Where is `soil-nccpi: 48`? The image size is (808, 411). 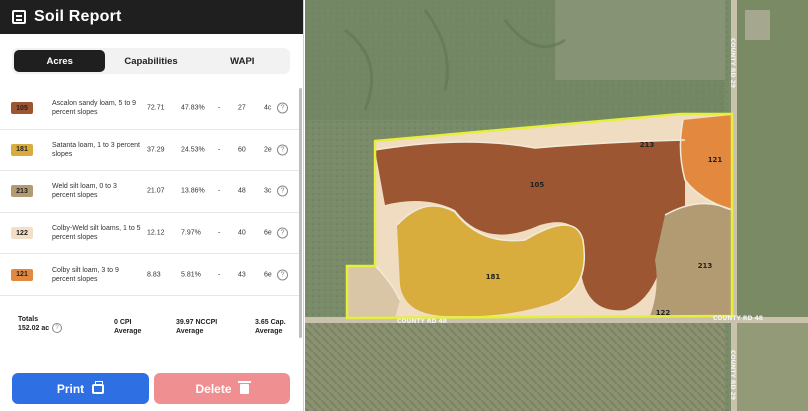
soil-nccpi: 48 is located at coordinates (242, 191).